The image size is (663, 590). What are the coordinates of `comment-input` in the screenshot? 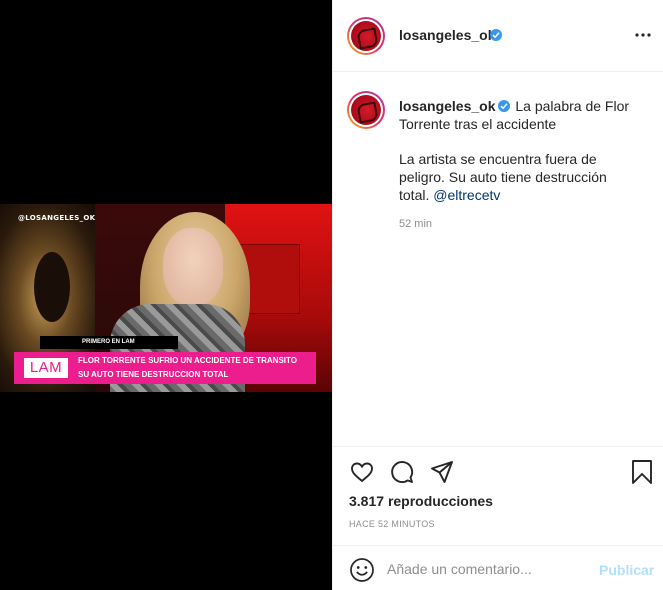 It's located at (487, 569).